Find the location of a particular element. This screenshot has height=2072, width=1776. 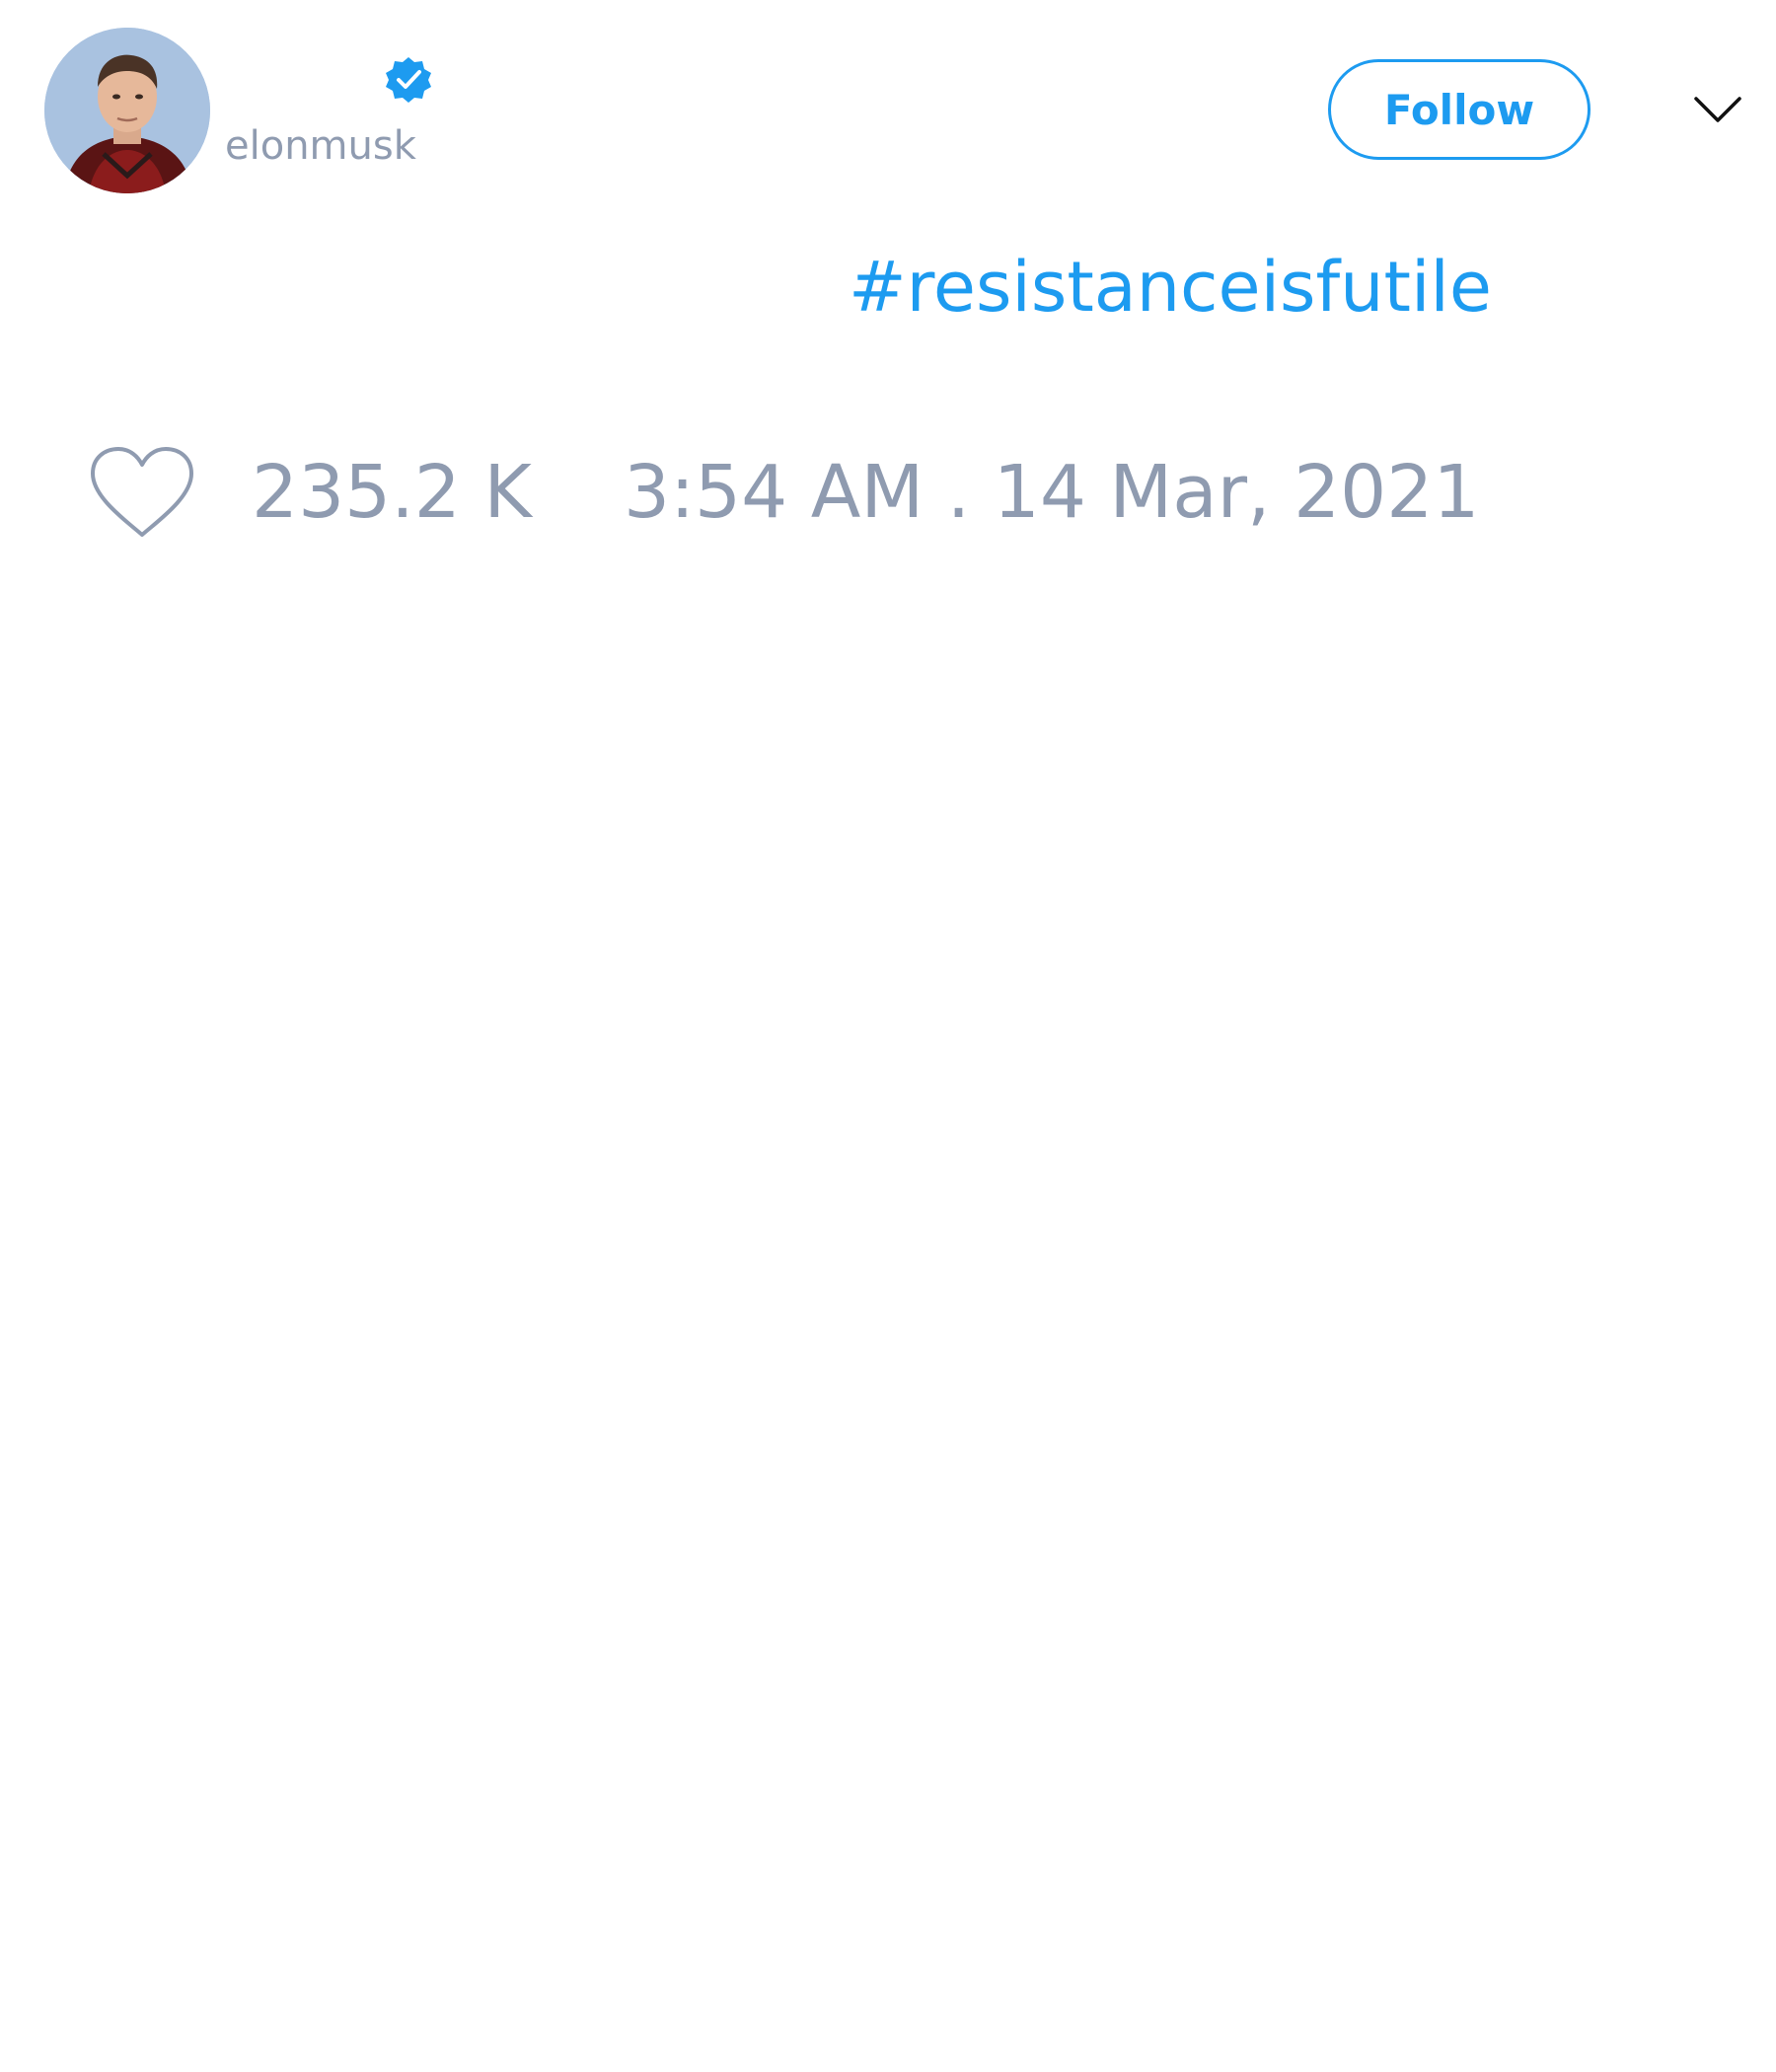

author-handle: elonmusk is located at coordinates (320, 146).